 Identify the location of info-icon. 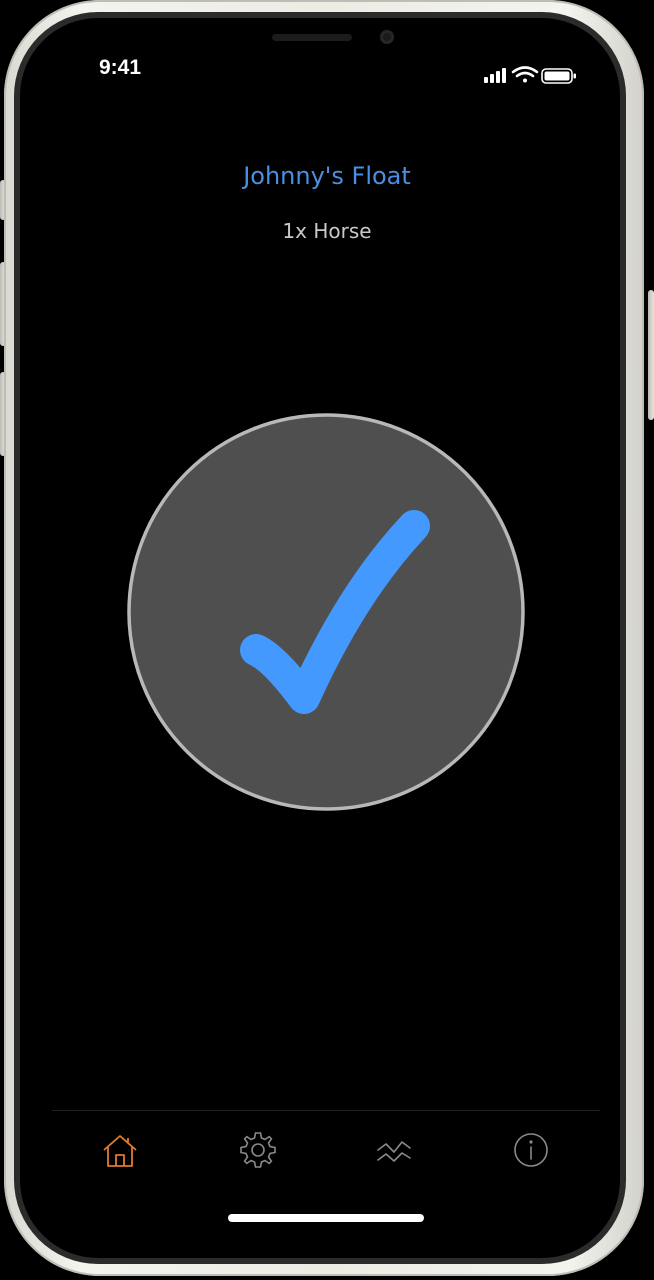
(531, 1150).